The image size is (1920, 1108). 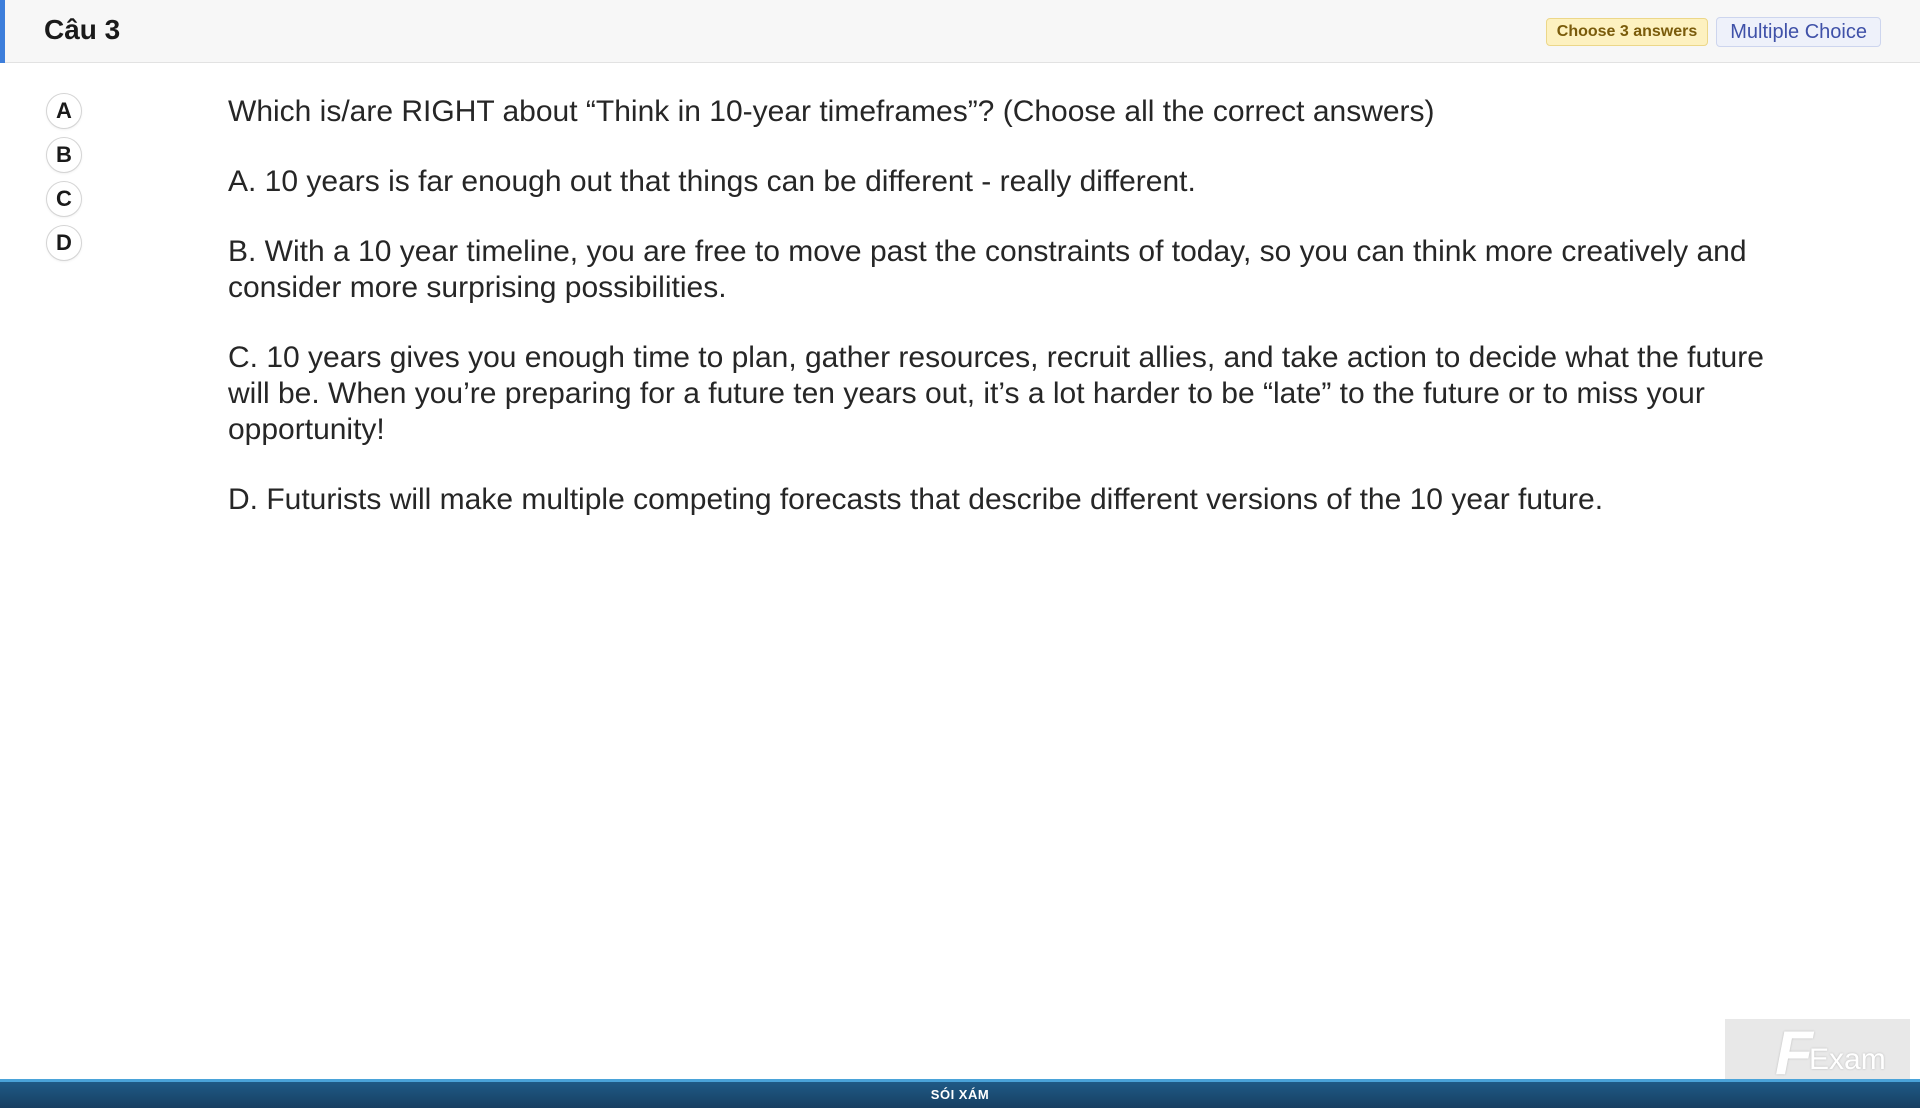 I want to click on option-d-button: D, so click(x=64, y=243).